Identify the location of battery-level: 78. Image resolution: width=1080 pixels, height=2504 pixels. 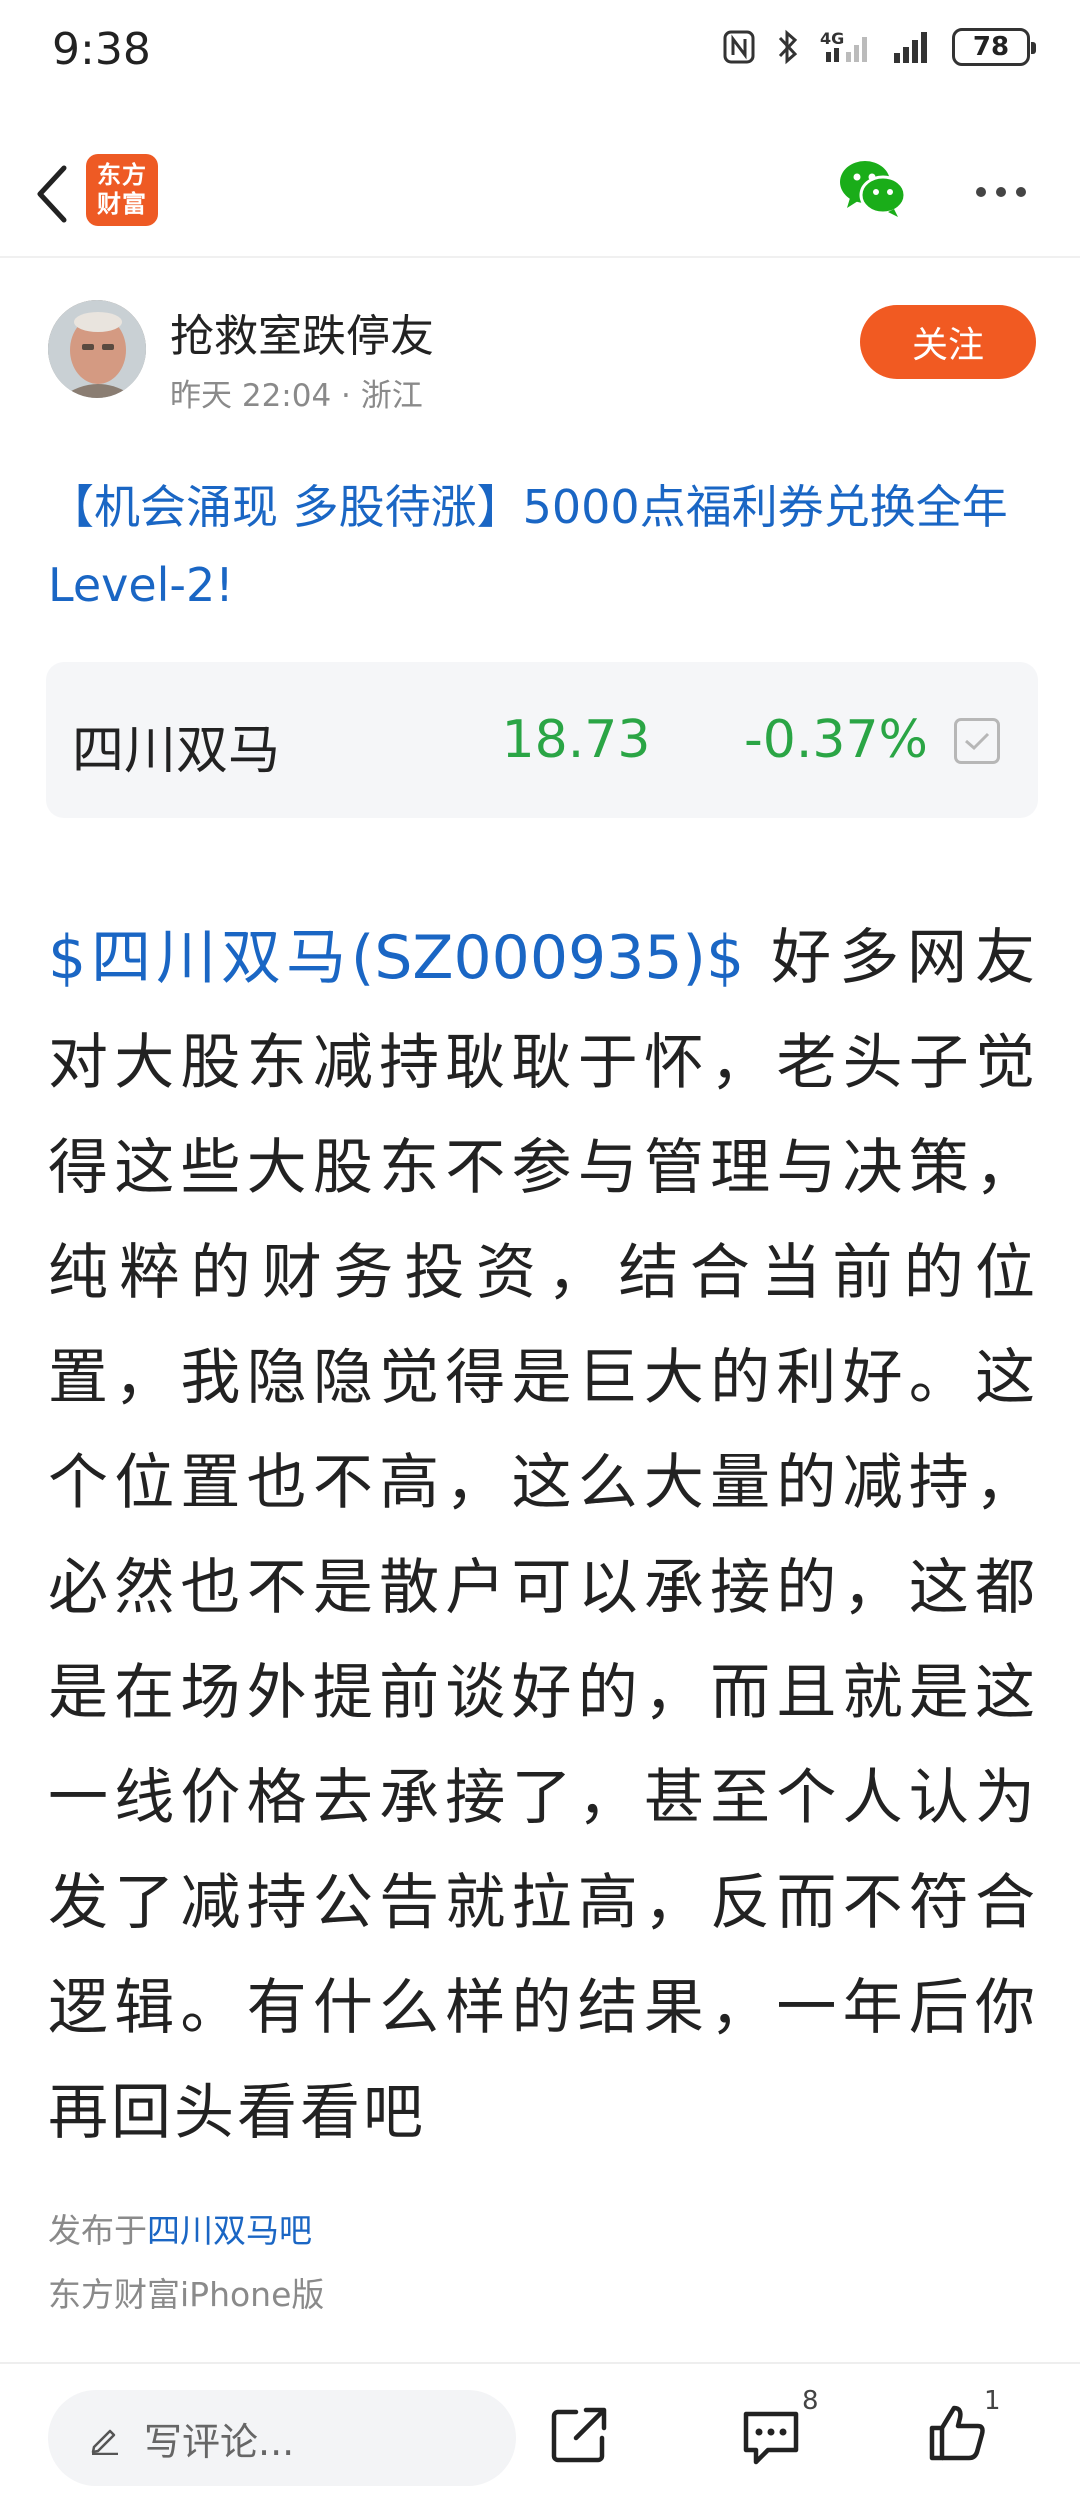
(991, 47).